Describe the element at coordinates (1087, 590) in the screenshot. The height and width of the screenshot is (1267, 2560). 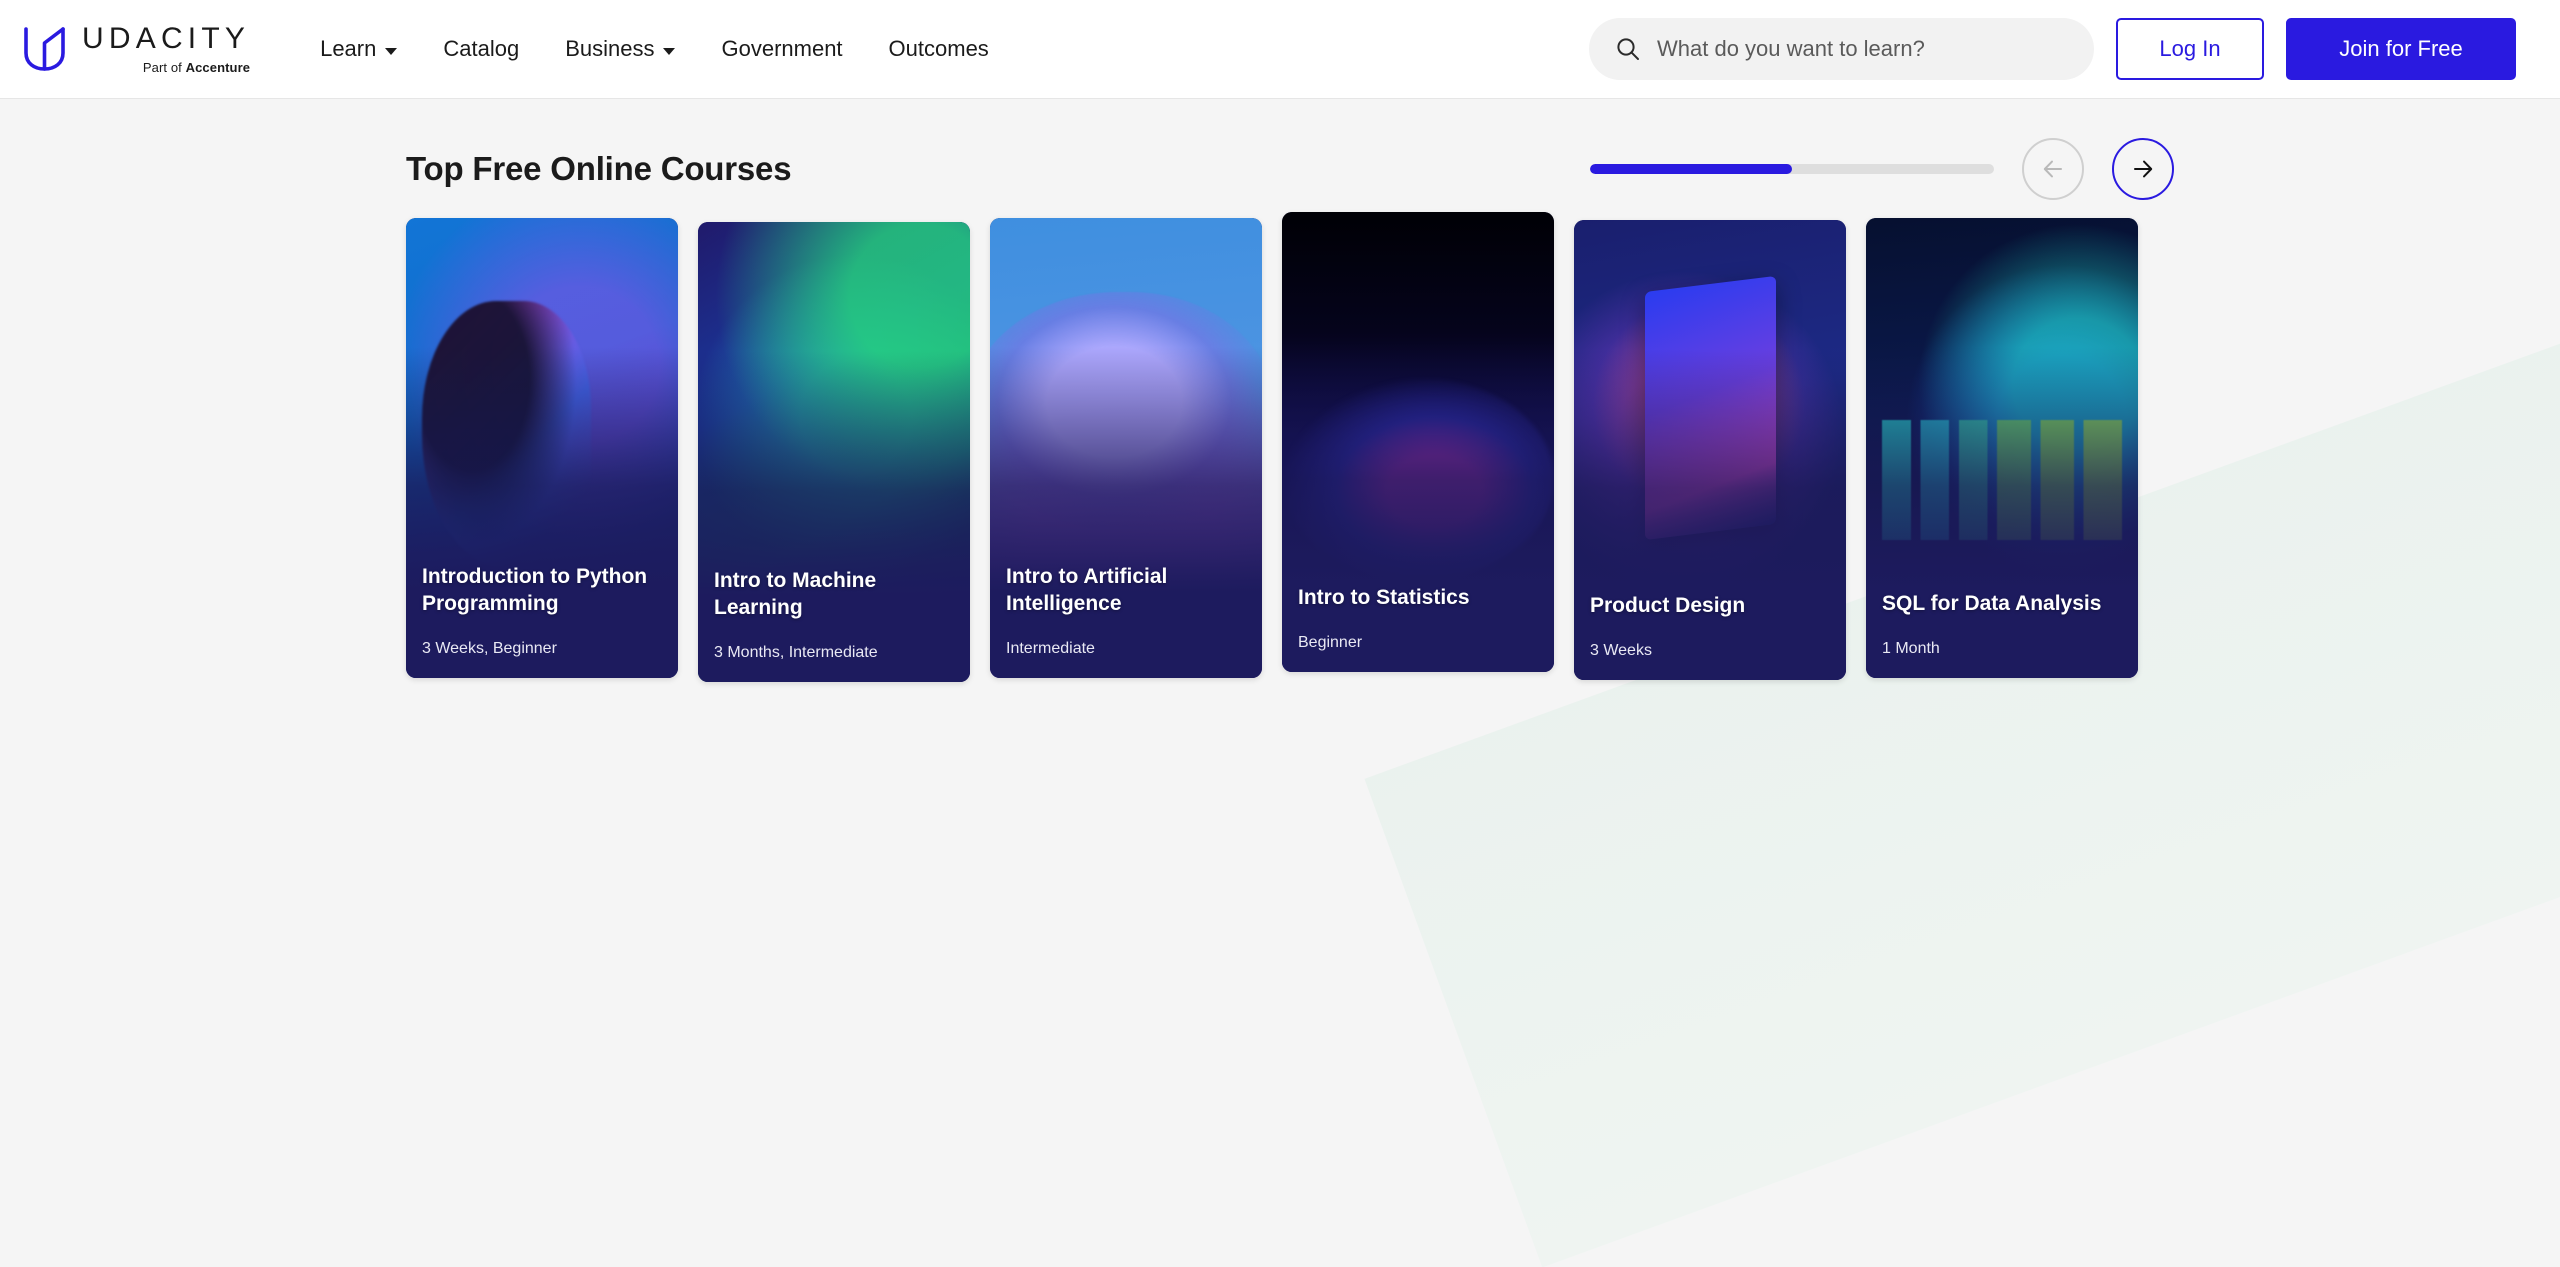
I see `course-title: Intro to Artificial Intelligence` at that location.